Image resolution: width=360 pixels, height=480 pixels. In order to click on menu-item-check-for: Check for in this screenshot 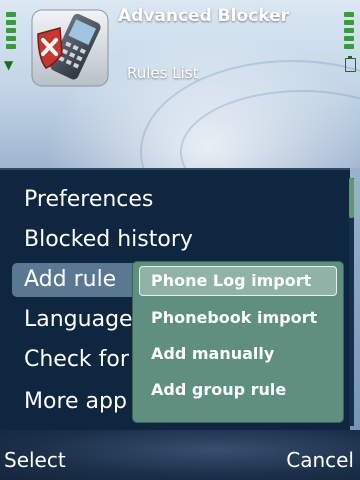, I will do `click(76, 360)`.